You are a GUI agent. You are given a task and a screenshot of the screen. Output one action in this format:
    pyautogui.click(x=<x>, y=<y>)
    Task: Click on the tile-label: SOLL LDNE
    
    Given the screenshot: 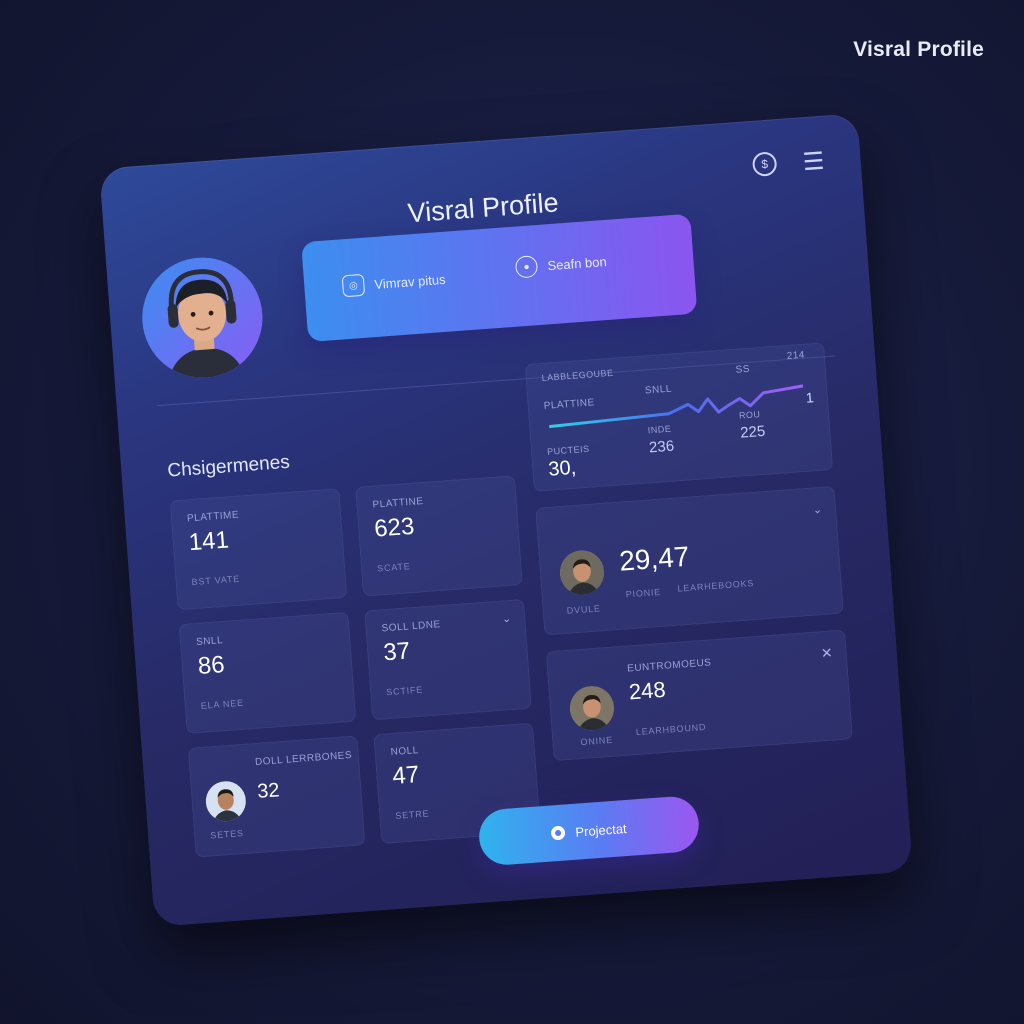 What is the action you would take?
    pyautogui.click(x=411, y=627)
    